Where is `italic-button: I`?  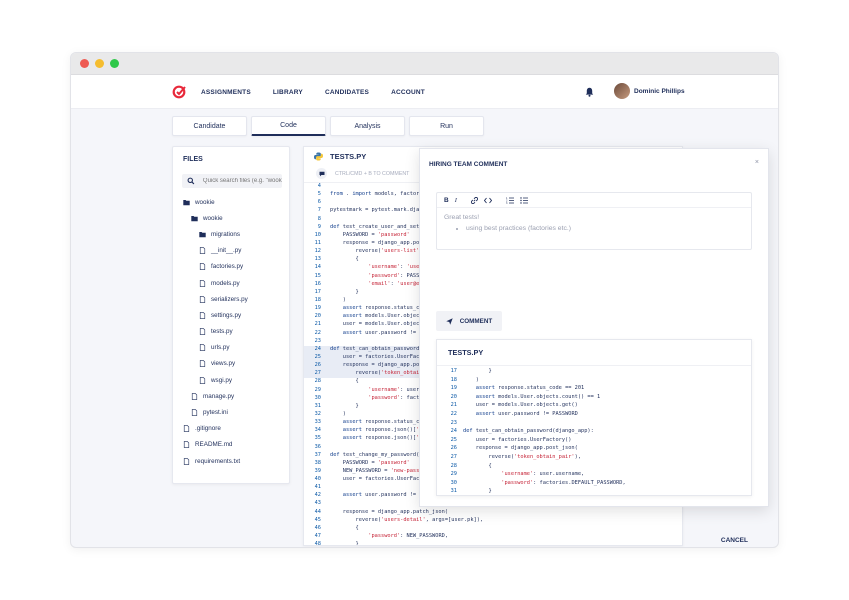
italic-button: I is located at coordinates (456, 200).